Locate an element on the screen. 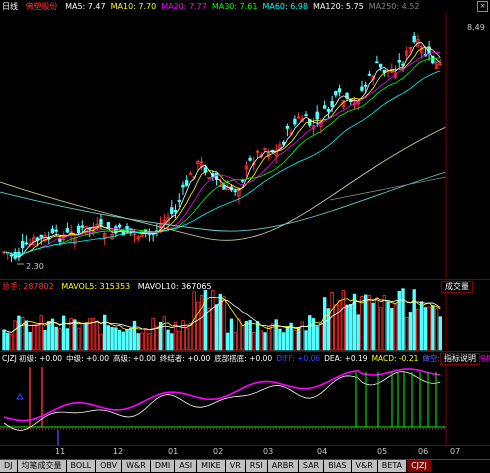 The width and height of the screenshot is (490, 473). x-axis-label: 03 is located at coordinates (268, 451).